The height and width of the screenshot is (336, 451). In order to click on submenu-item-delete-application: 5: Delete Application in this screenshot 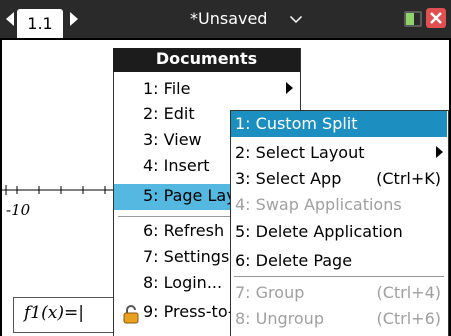, I will do `click(339, 232)`.